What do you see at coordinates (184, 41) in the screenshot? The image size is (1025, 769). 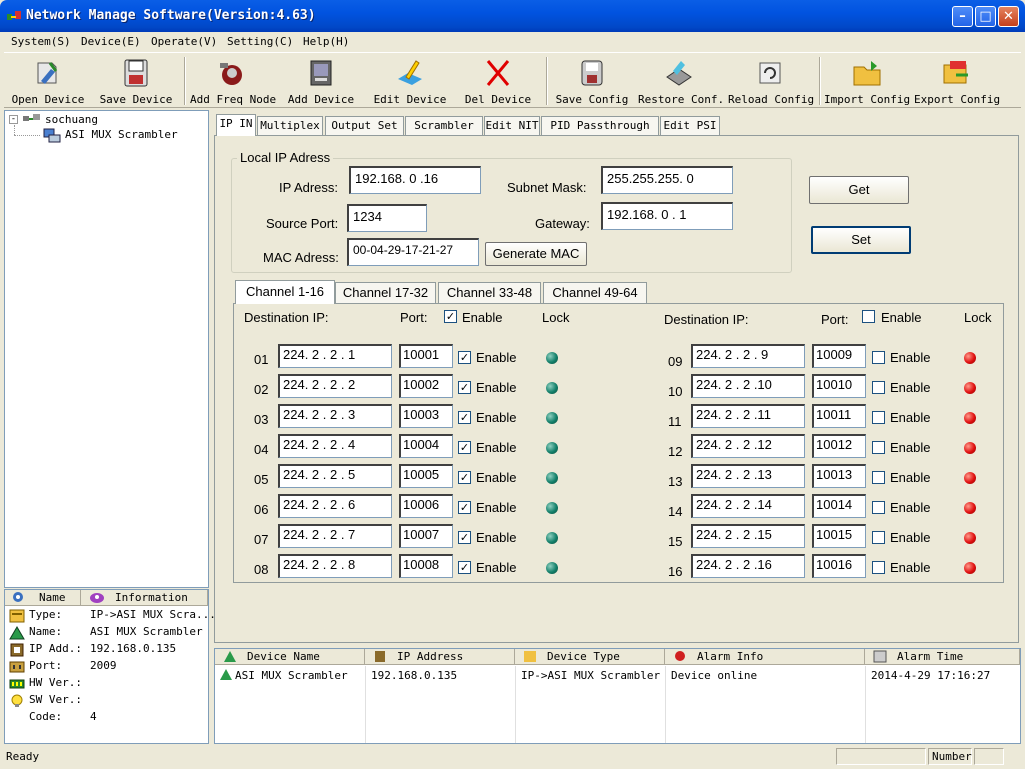 I see `menu-operate: Operate(V)` at bounding box center [184, 41].